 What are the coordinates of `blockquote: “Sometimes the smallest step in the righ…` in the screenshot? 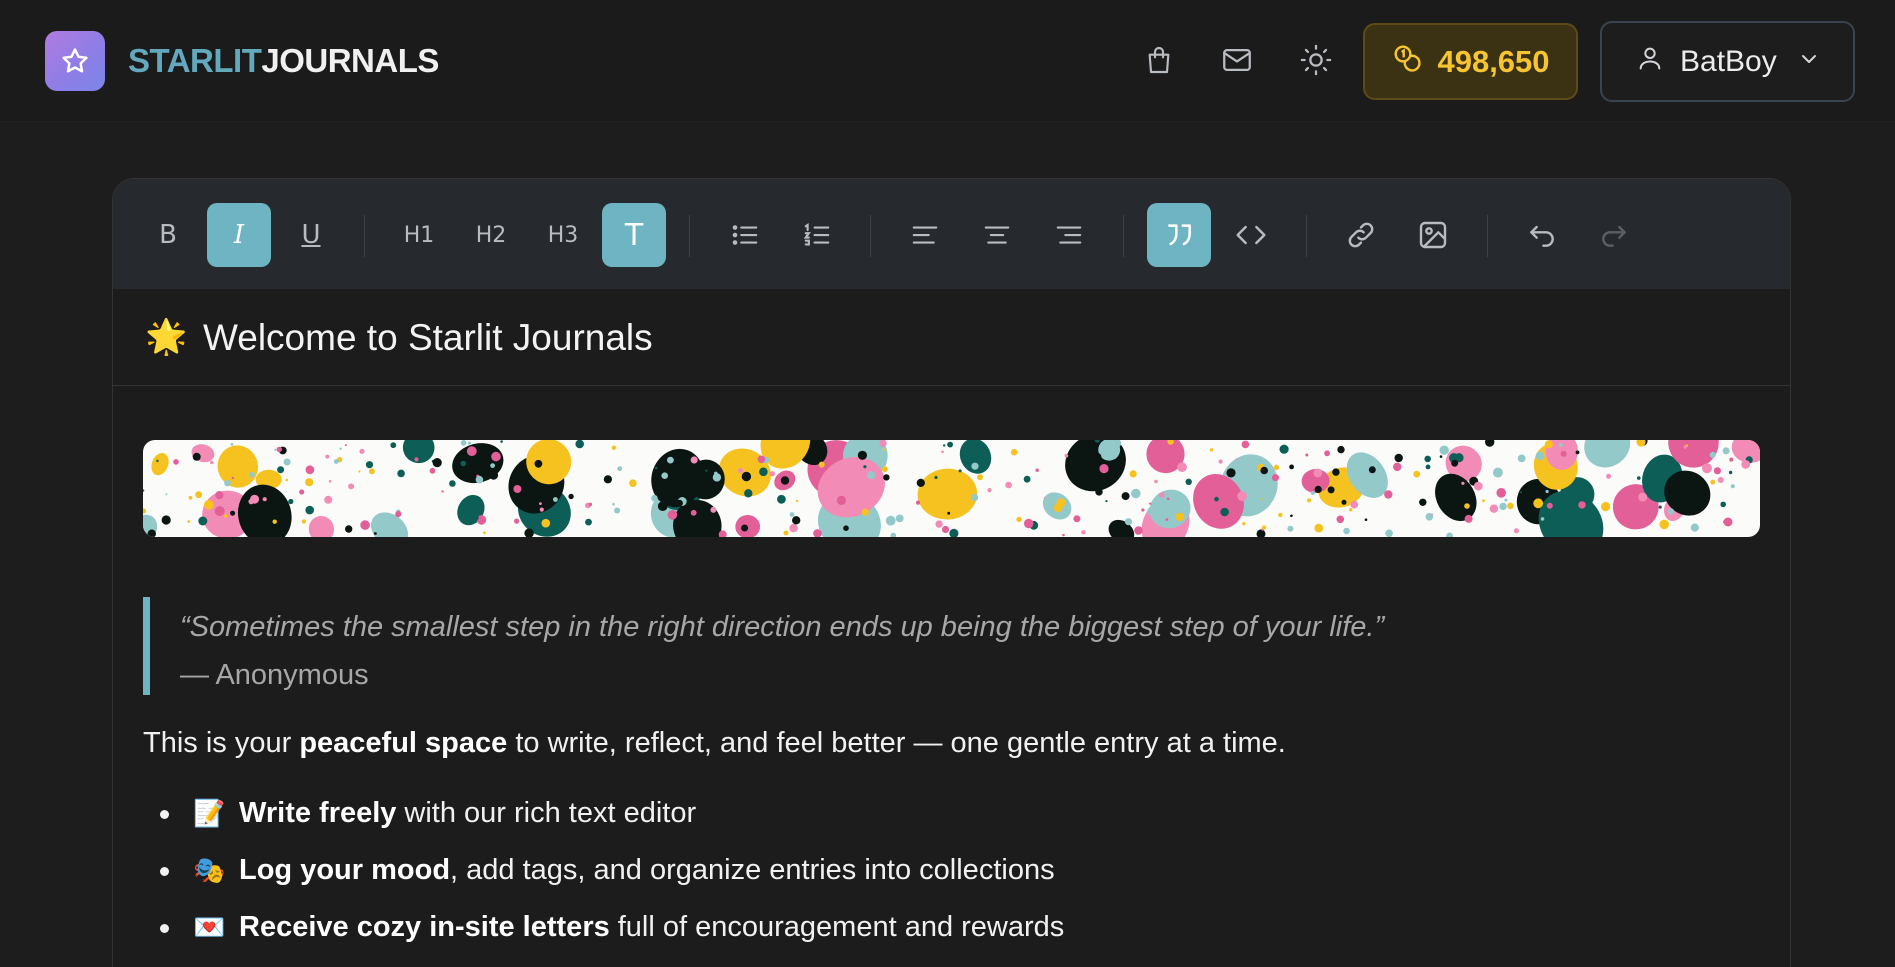 It's located at (943, 646).